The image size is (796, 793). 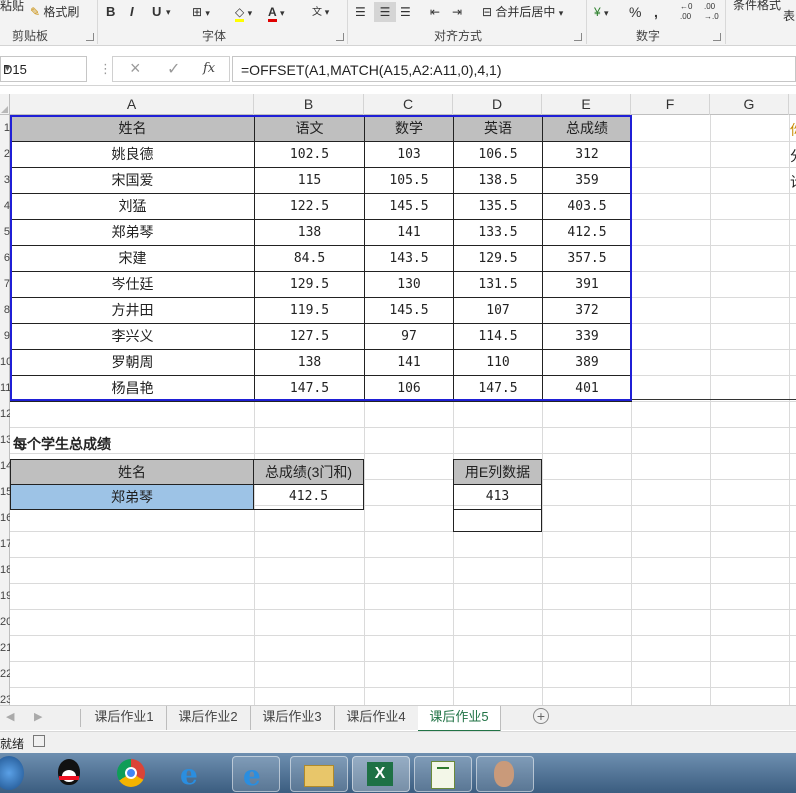 What do you see at coordinates (340, 37) in the screenshot?
I see `font-dialog-launcher` at bounding box center [340, 37].